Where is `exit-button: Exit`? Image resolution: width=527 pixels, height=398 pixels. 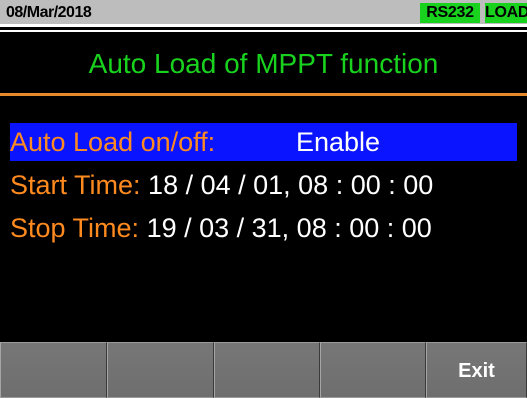
exit-button: Exit is located at coordinates (476, 370).